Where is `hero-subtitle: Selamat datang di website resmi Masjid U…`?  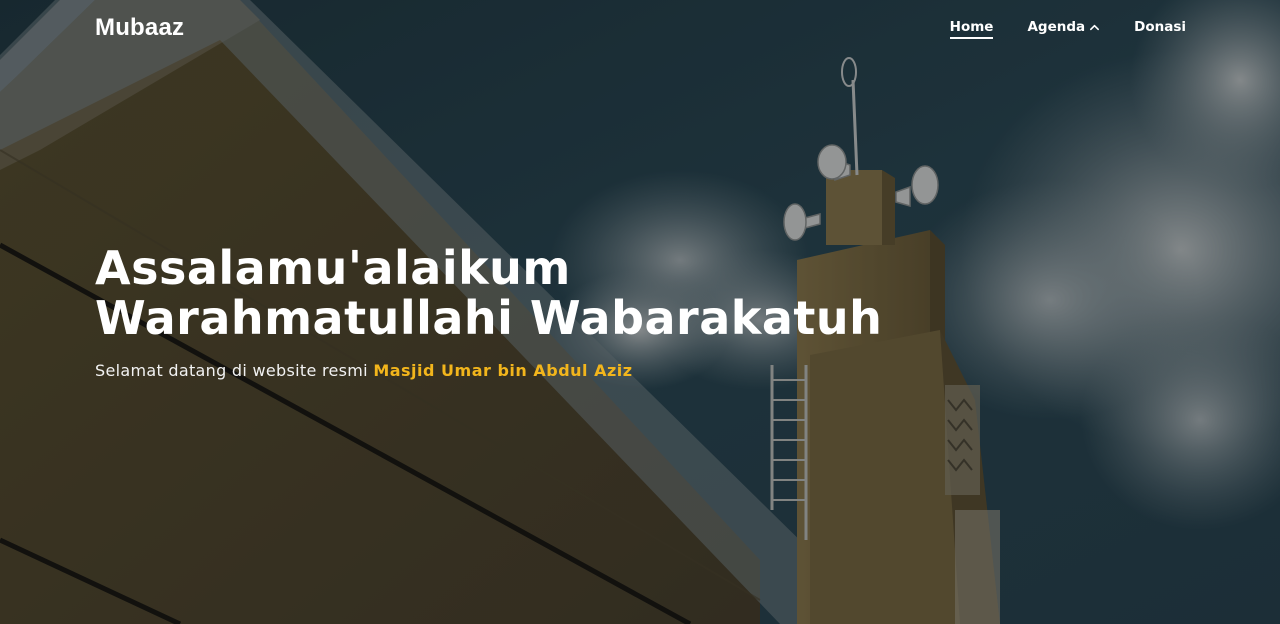
hero-subtitle: Selamat datang di website resmi Masjid U… is located at coordinates (545, 371).